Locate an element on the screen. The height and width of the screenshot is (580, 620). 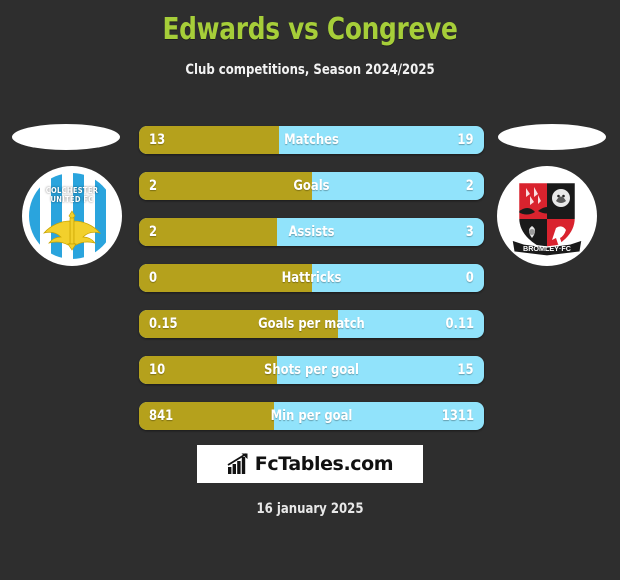
stat-row: 2 Assists 3 is located at coordinates (311, 232).